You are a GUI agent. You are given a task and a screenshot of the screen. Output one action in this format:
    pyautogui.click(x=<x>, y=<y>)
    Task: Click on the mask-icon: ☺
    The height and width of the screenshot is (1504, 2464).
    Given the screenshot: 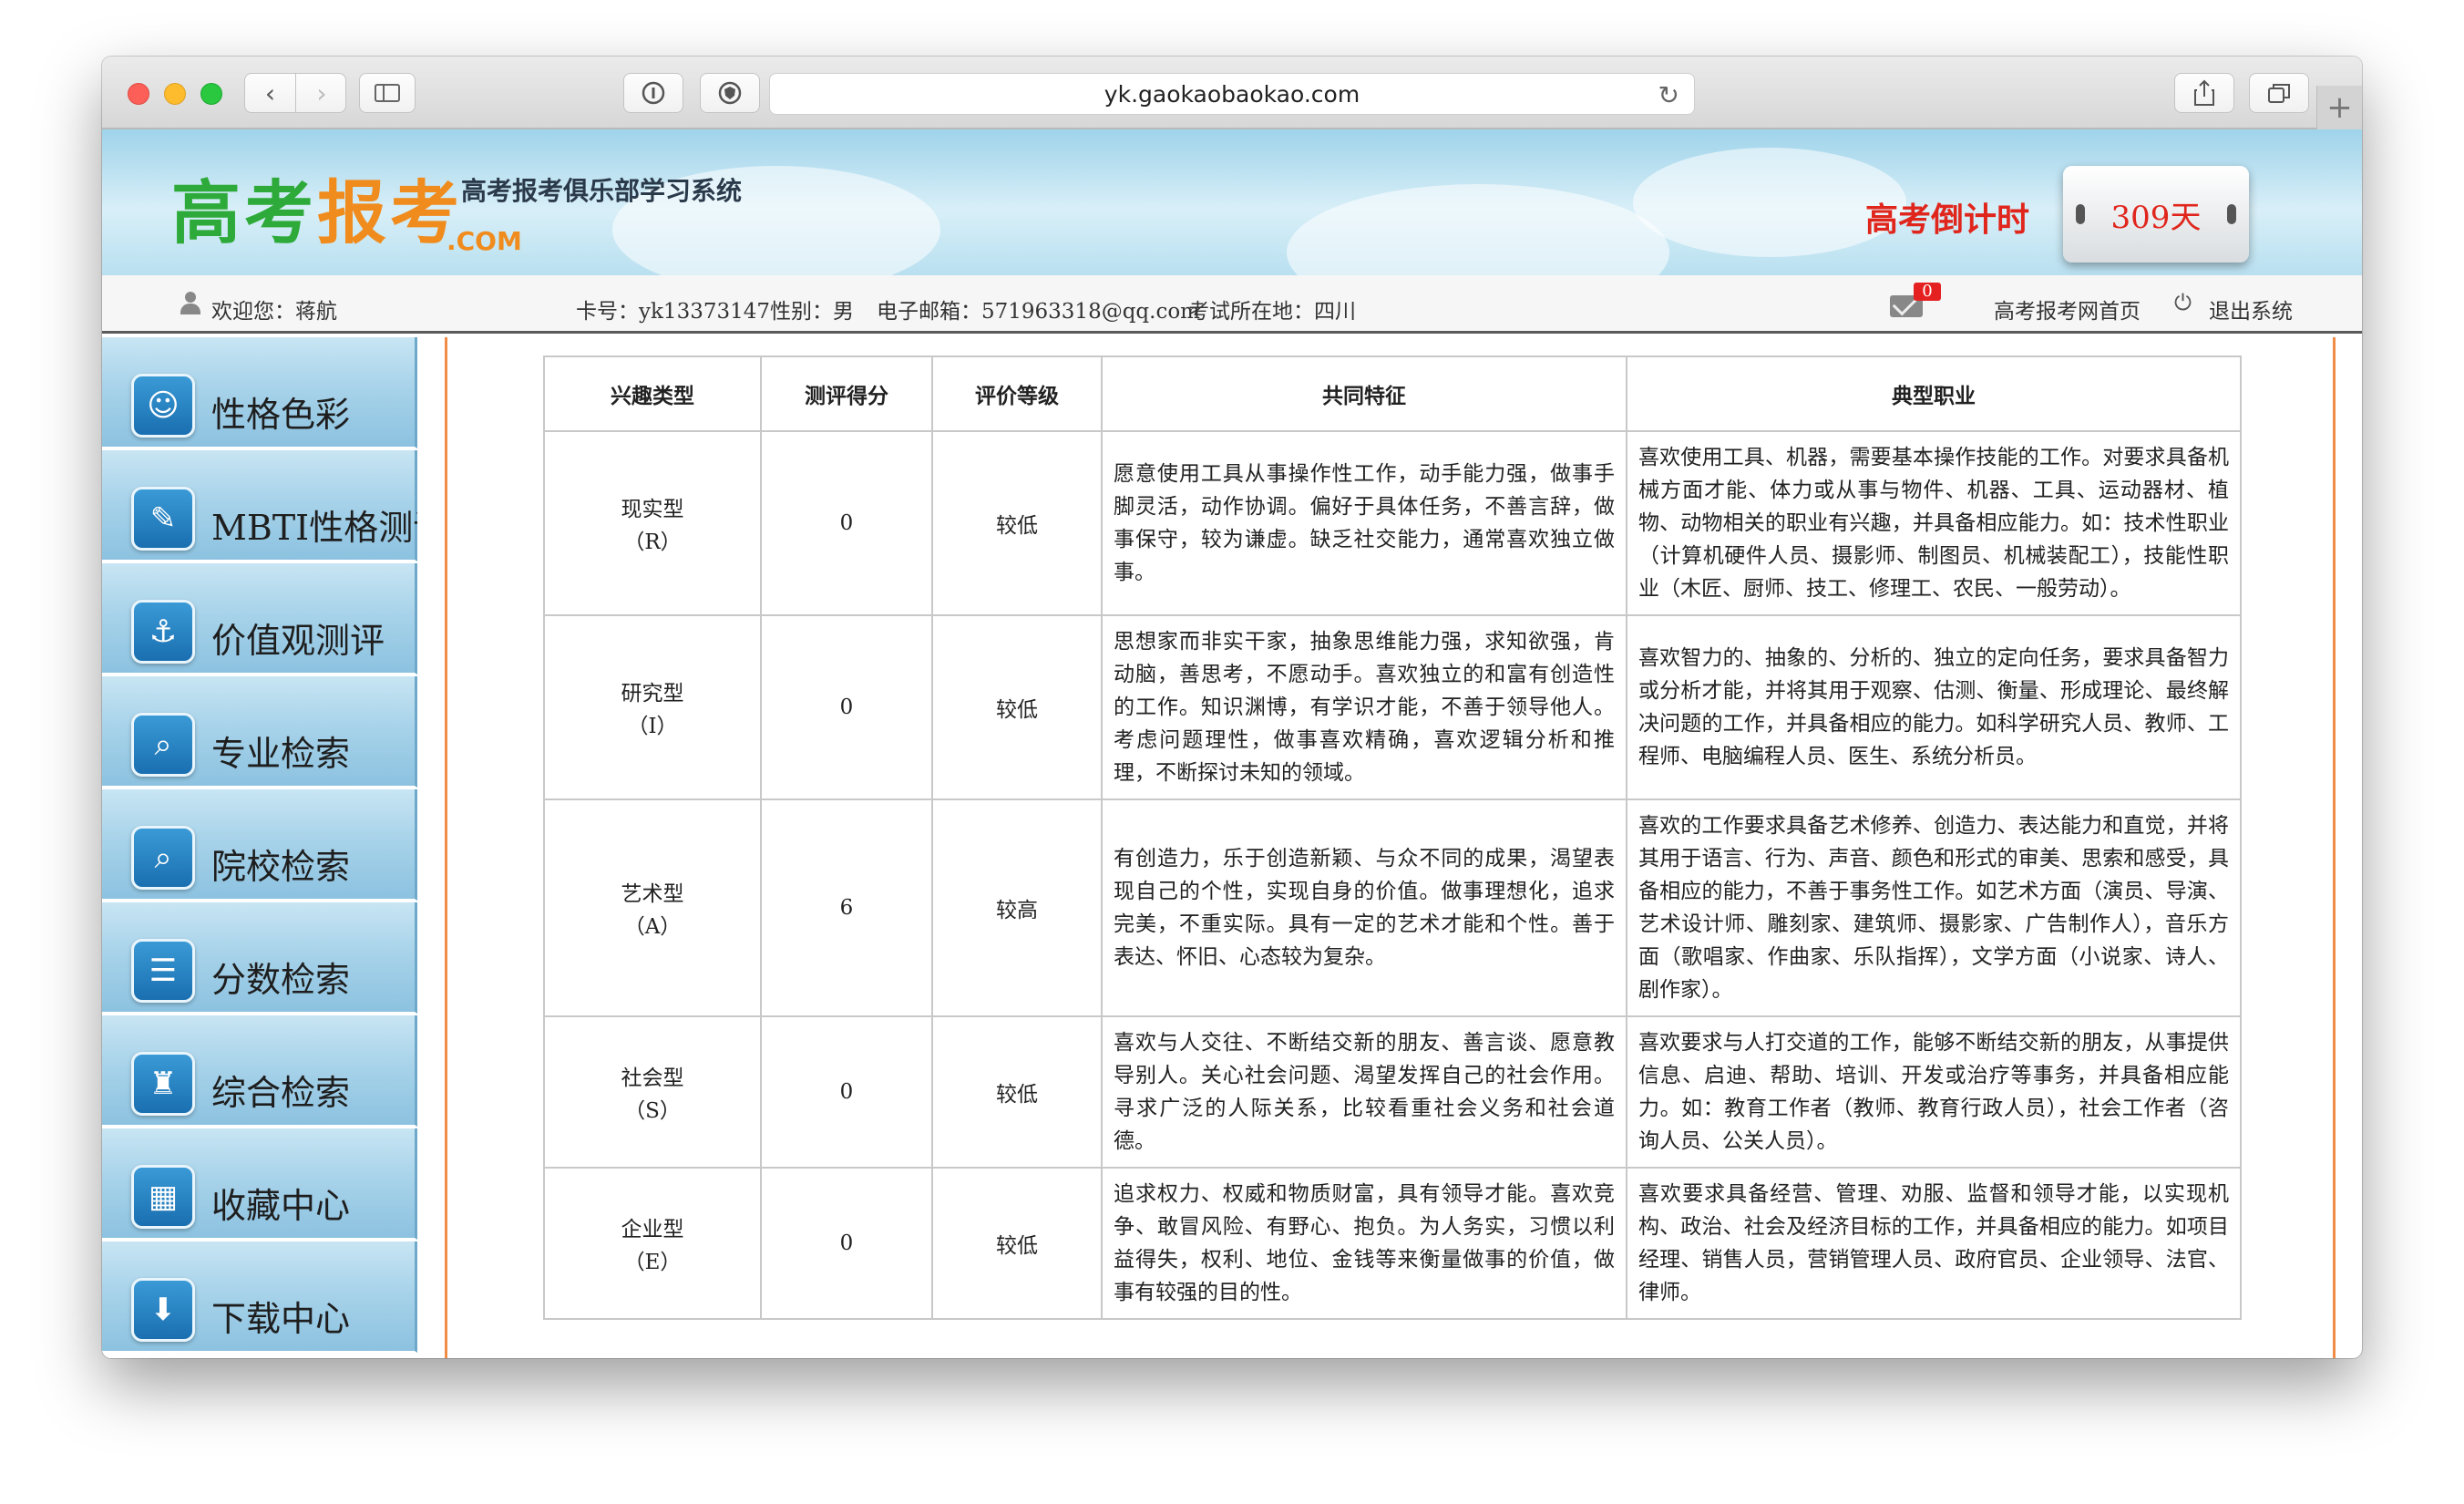 What is the action you would take?
    pyautogui.click(x=163, y=406)
    